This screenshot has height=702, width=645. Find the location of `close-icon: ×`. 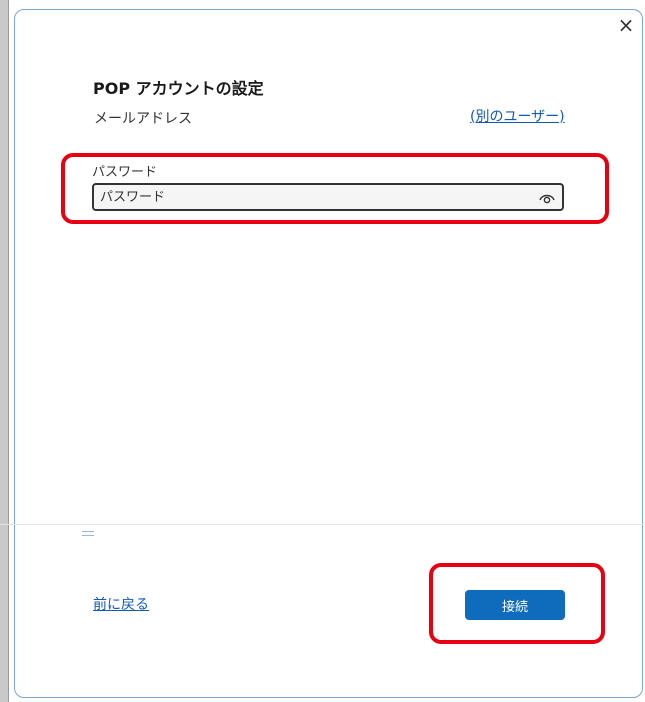

close-icon: × is located at coordinates (626, 25).